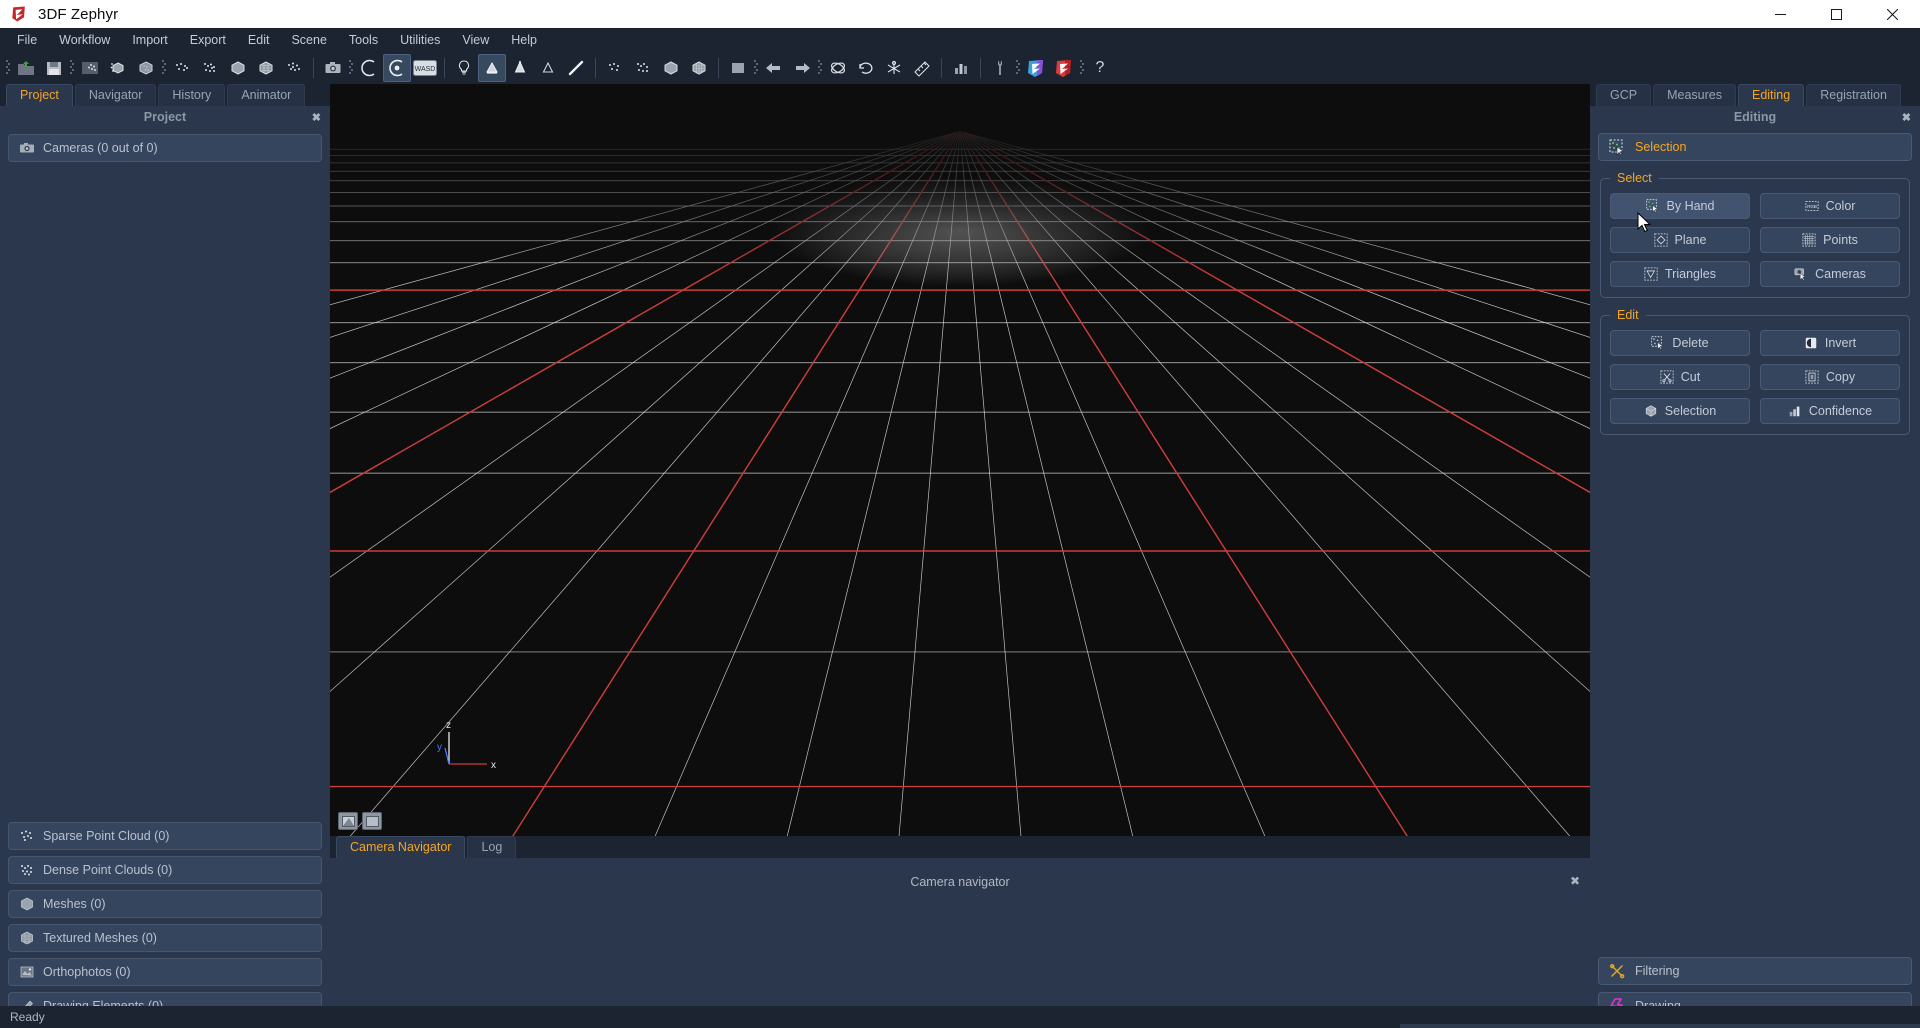 The image size is (1920, 1028). What do you see at coordinates (1780, 14) in the screenshot?
I see `minimize-button` at bounding box center [1780, 14].